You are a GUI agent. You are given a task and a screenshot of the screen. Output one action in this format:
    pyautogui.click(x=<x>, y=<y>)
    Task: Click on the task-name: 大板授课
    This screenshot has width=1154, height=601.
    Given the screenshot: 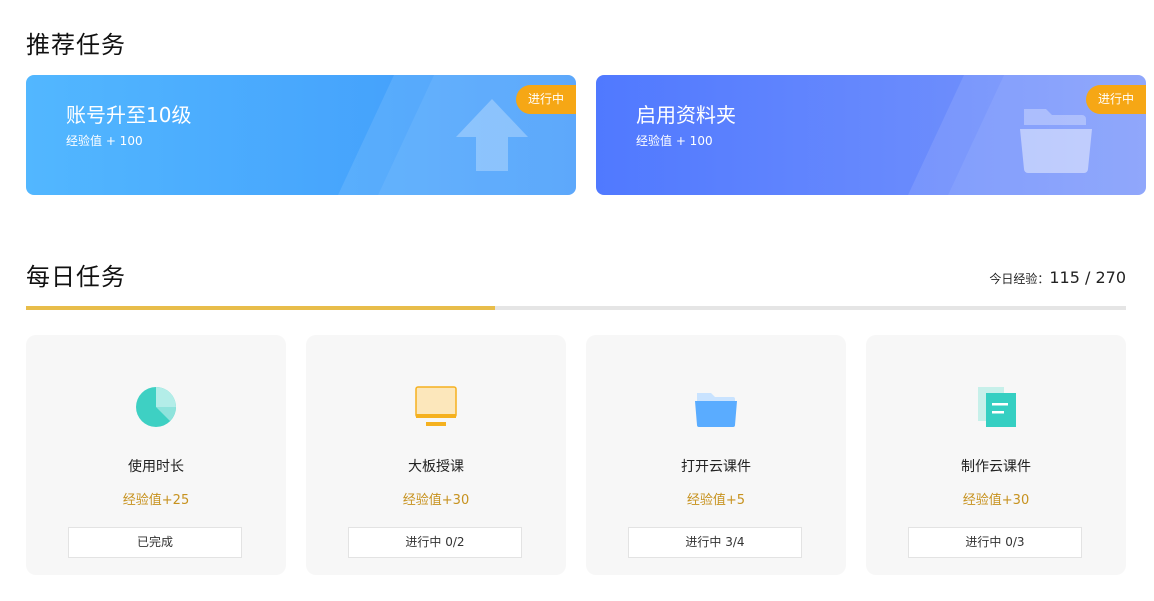 What is the action you would take?
    pyautogui.click(x=436, y=467)
    